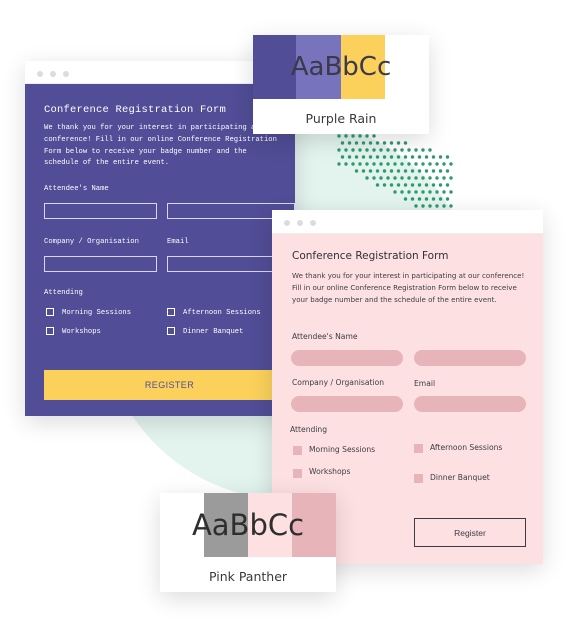  Describe the element at coordinates (248, 576) in the screenshot. I see `palette-name: Pink Panther` at that location.